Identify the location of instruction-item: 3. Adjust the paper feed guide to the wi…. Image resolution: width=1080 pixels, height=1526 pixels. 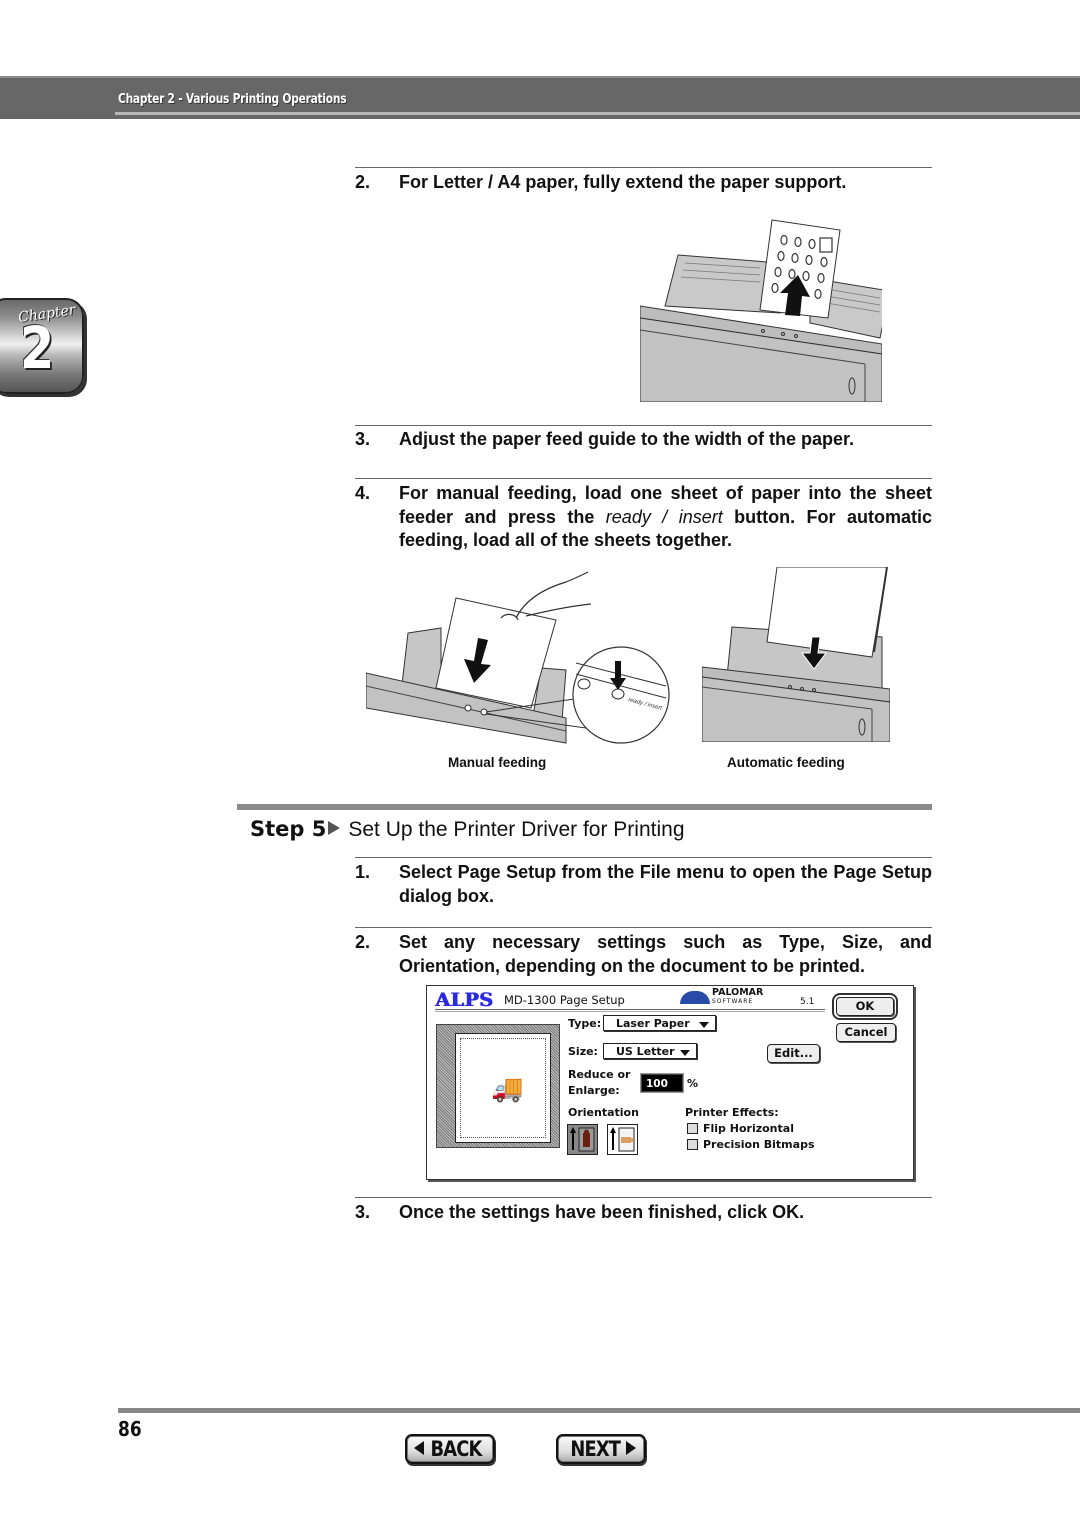
(643, 440).